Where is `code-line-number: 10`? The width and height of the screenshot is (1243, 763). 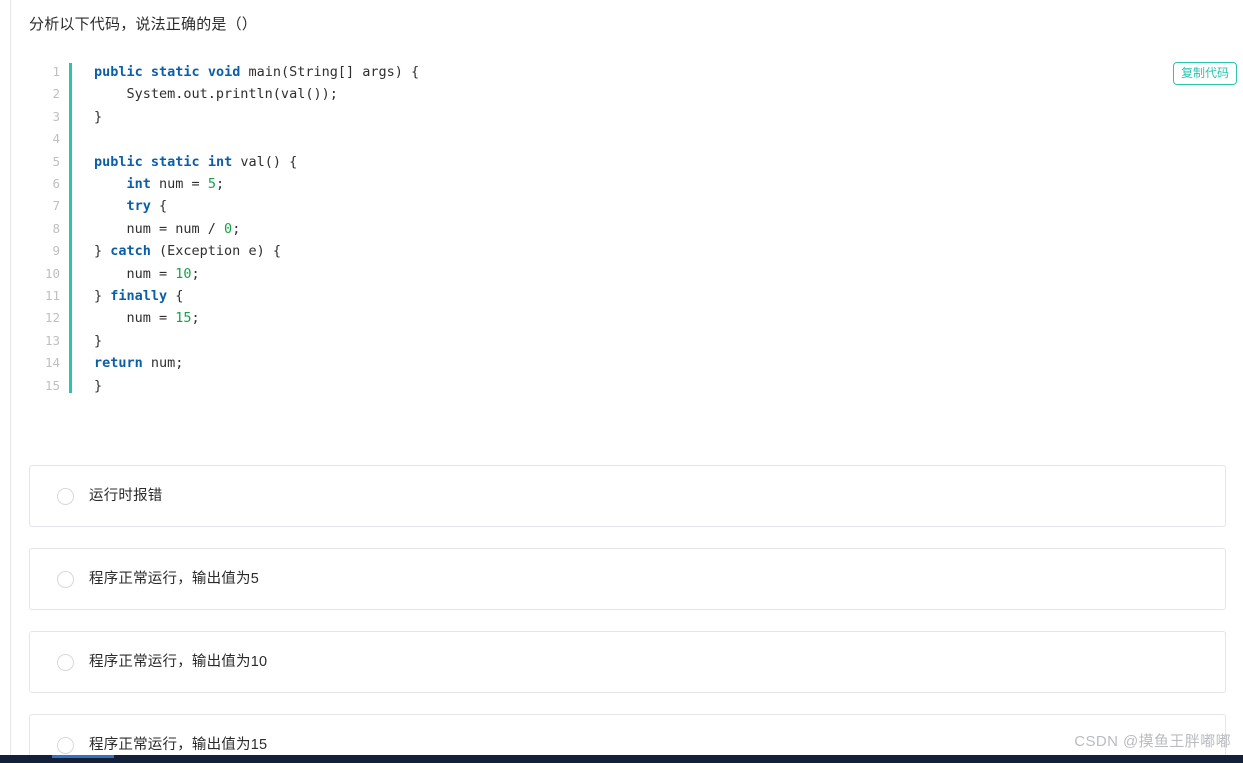 code-line-number: 10 is located at coordinates (52, 273).